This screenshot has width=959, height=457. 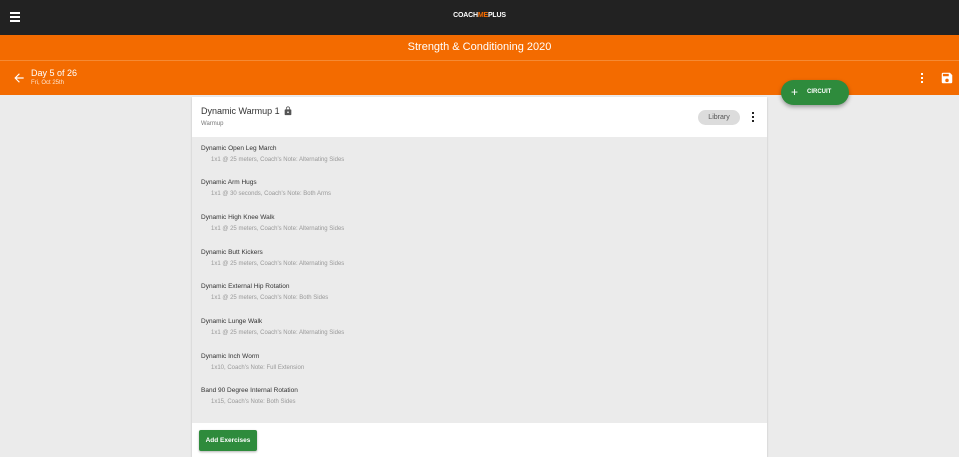 What do you see at coordinates (229, 182) in the screenshot?
I see `exercise-name: Dynamic Arm Hugs` at bounding box center [229, 182].